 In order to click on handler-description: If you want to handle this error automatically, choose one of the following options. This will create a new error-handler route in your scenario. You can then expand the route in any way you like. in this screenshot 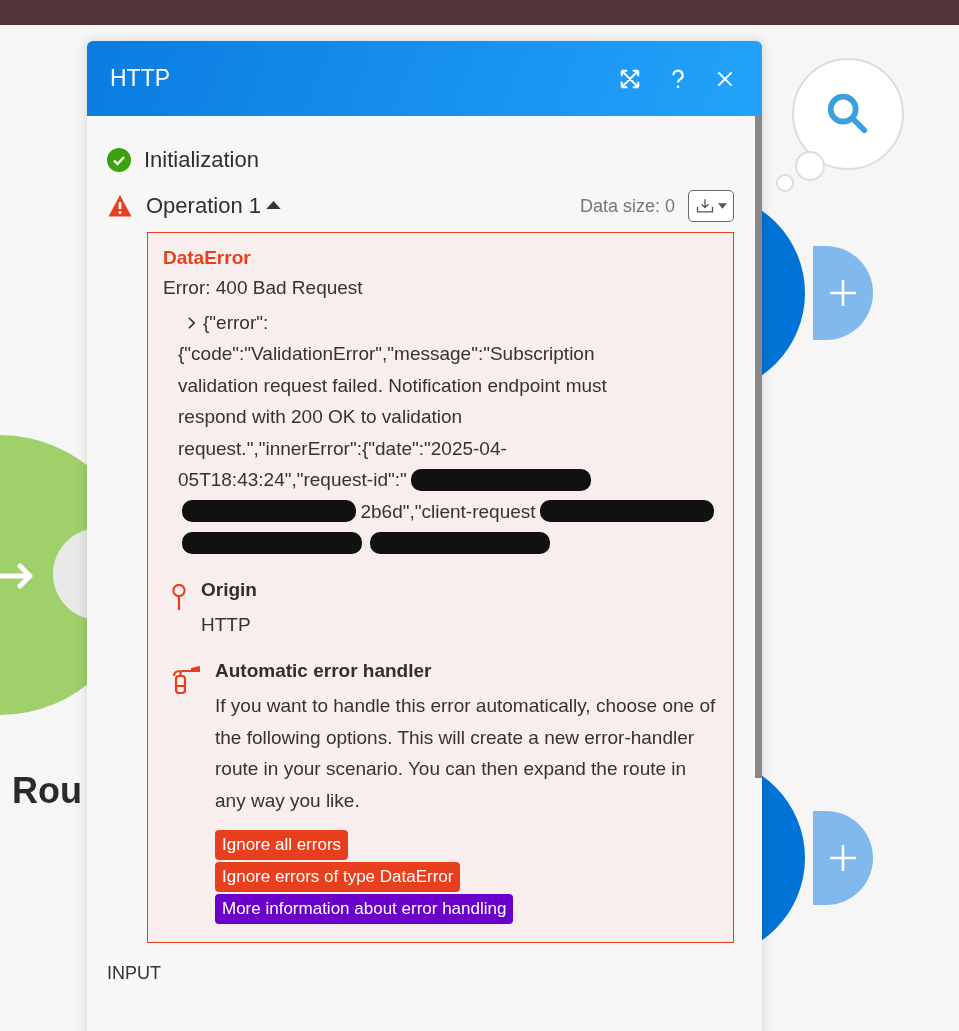, I will do `click(466, 753)`.